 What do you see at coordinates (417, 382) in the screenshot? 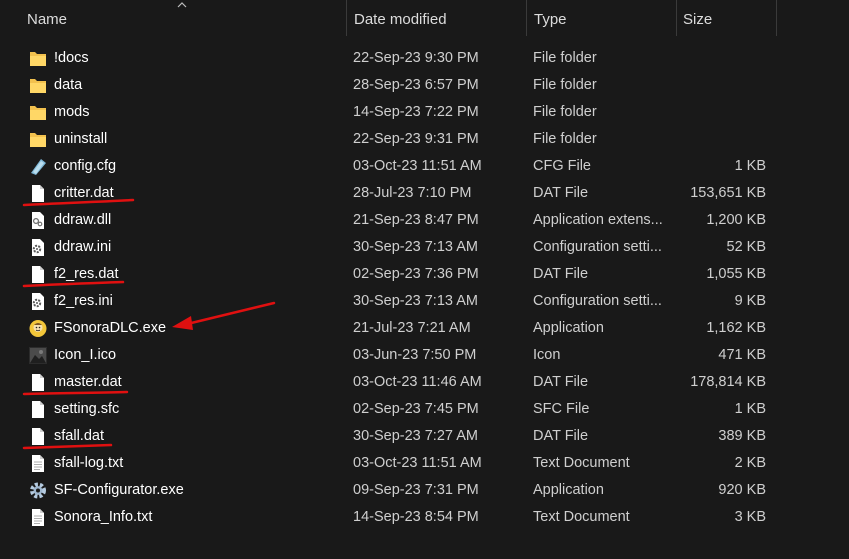
I see `file-date-modified: 03-Oct-23 11:46 AM` at bounding box center [417, 382].